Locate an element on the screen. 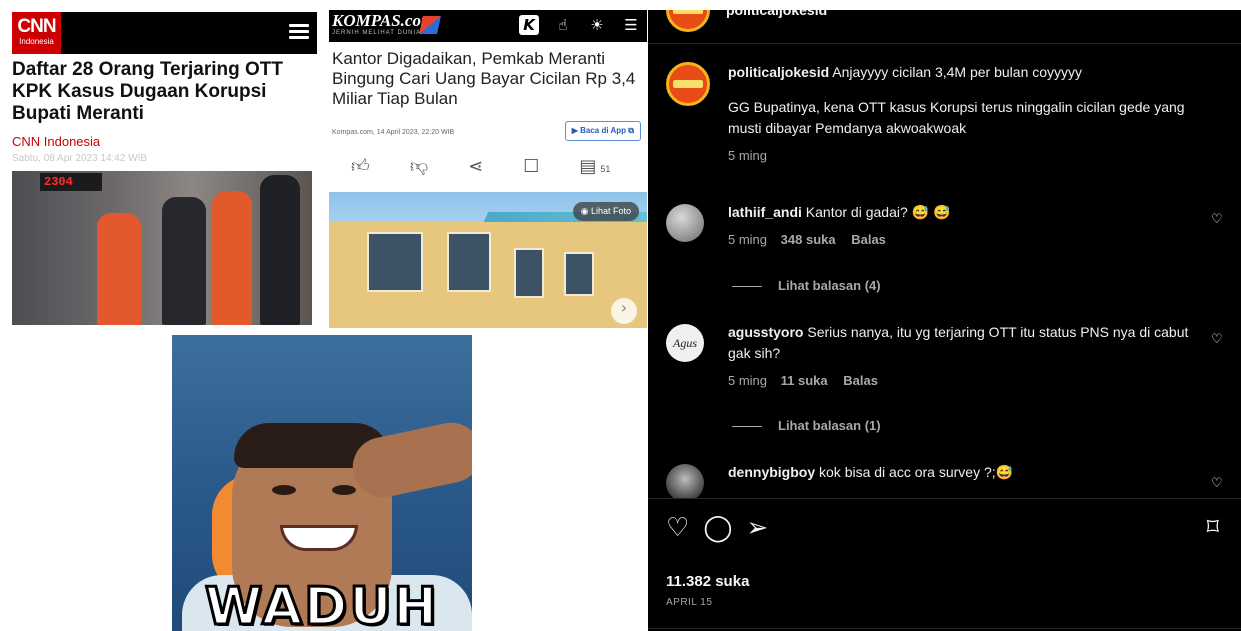 The image size is (1241, 631). likes-count: 11.382 suka is located at coordinates (707, 581).